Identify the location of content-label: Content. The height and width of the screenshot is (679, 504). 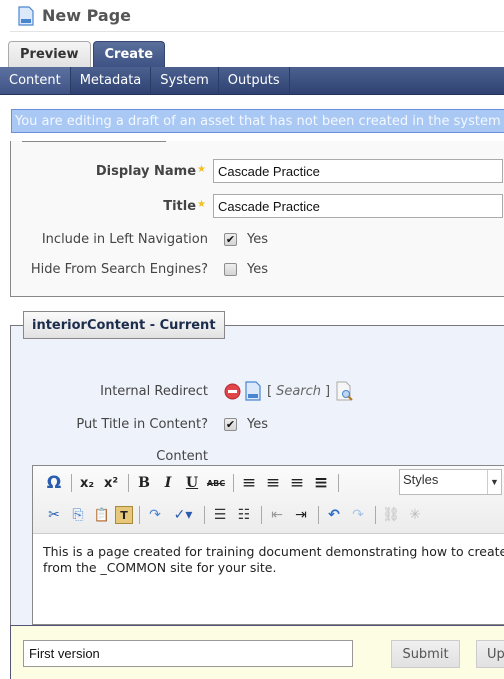
(182, 456).